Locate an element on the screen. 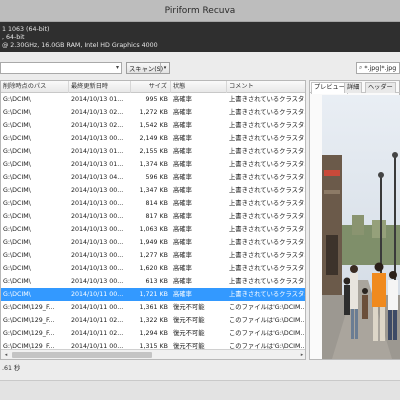  scroll-left-icon: ◂ is located at coordinates (6, 355).